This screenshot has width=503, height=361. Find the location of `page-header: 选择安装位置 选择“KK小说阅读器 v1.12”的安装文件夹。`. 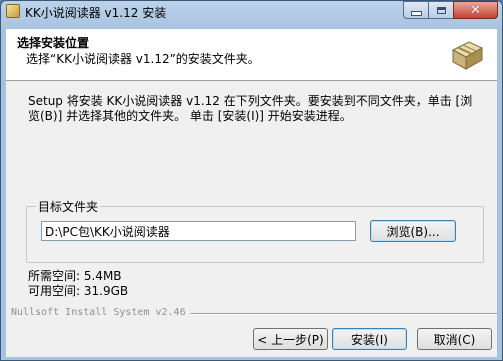

page-header: 选择安装位置 选择“KK小说阅读器 v1.12”的安装文件夹。 is located at coordinates (251, 55).